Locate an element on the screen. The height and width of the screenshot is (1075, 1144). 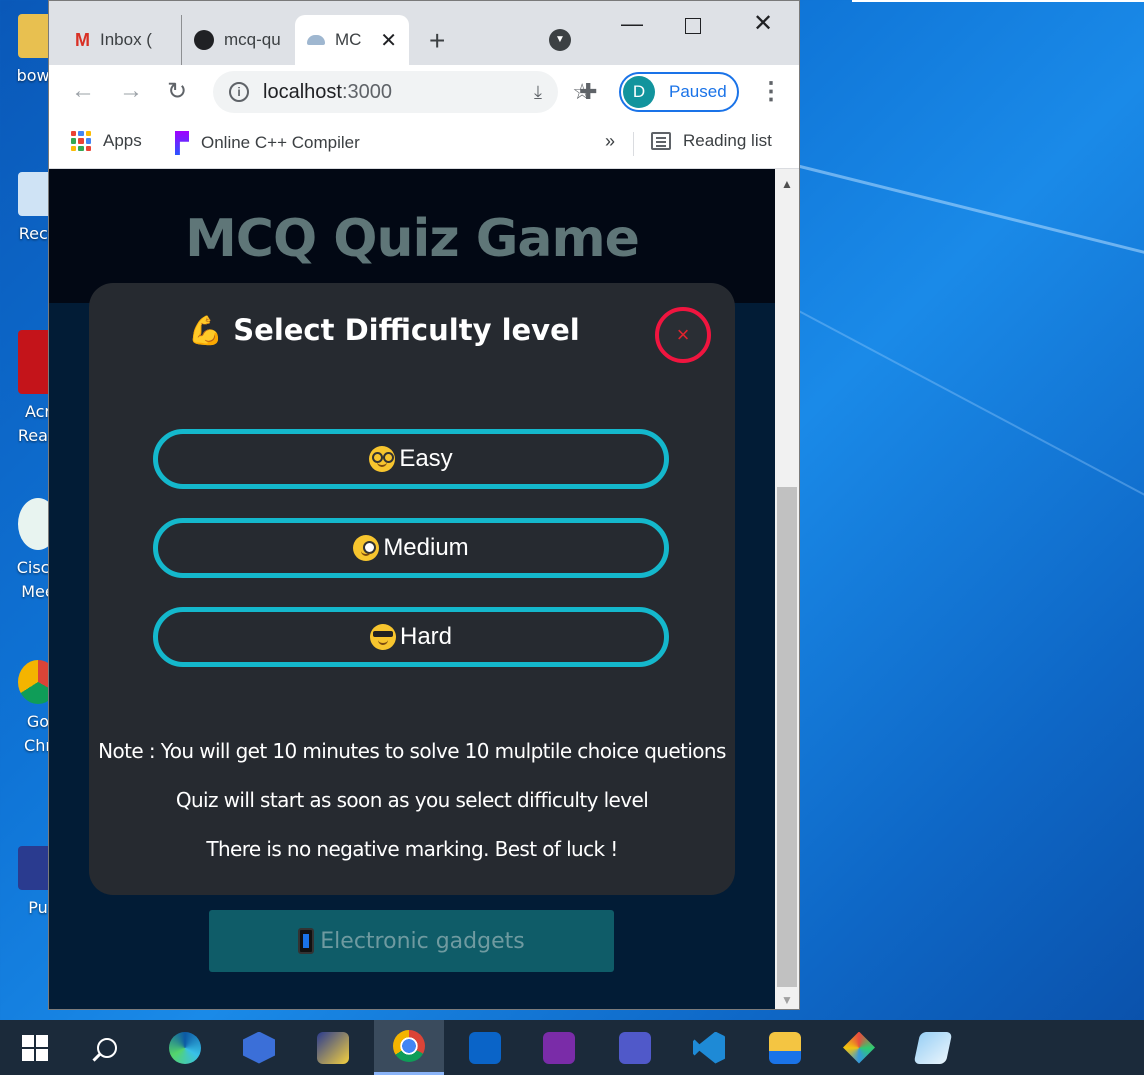
vscode-icon is located at coordinates (709, 1047).